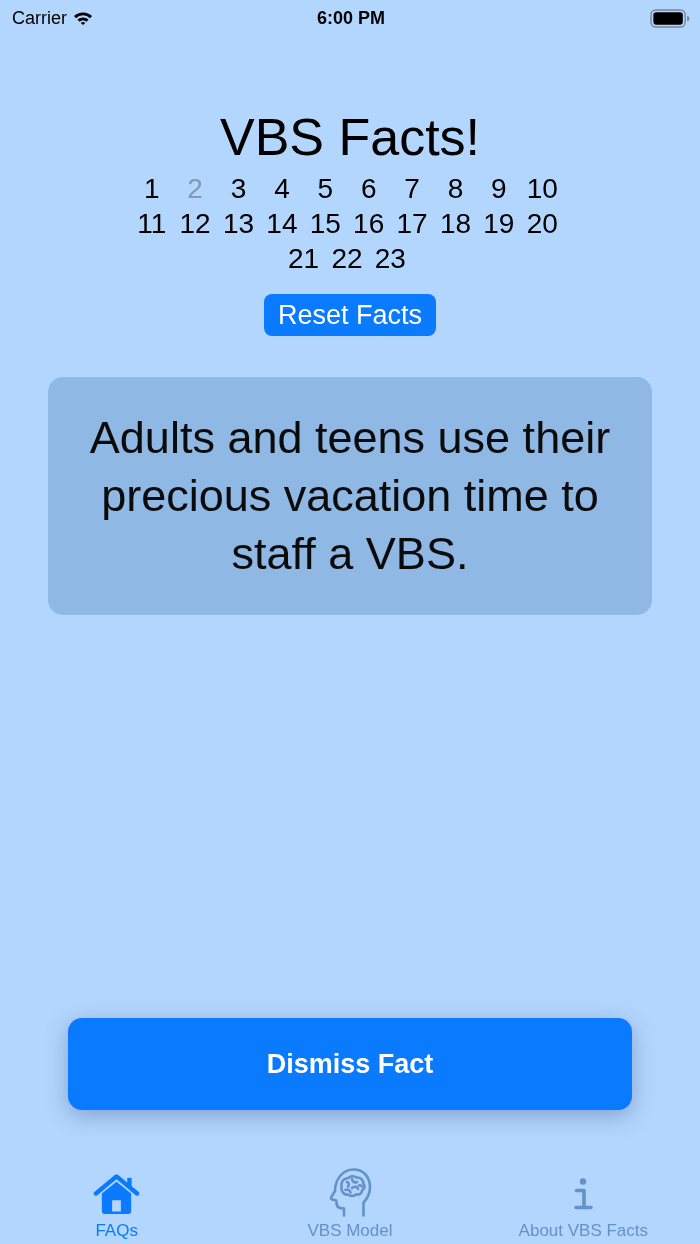  What do you see at coordinates (412, 188) in the screenshot?
I see `fact-number: 7` at bounding box center [412, 188].